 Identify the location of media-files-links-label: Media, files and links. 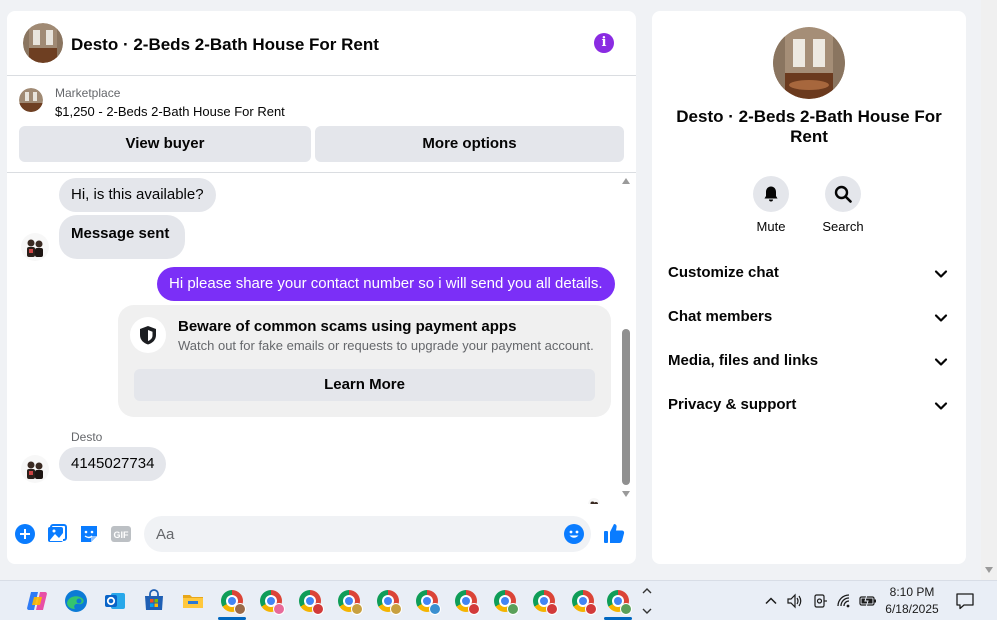
(743, 360).